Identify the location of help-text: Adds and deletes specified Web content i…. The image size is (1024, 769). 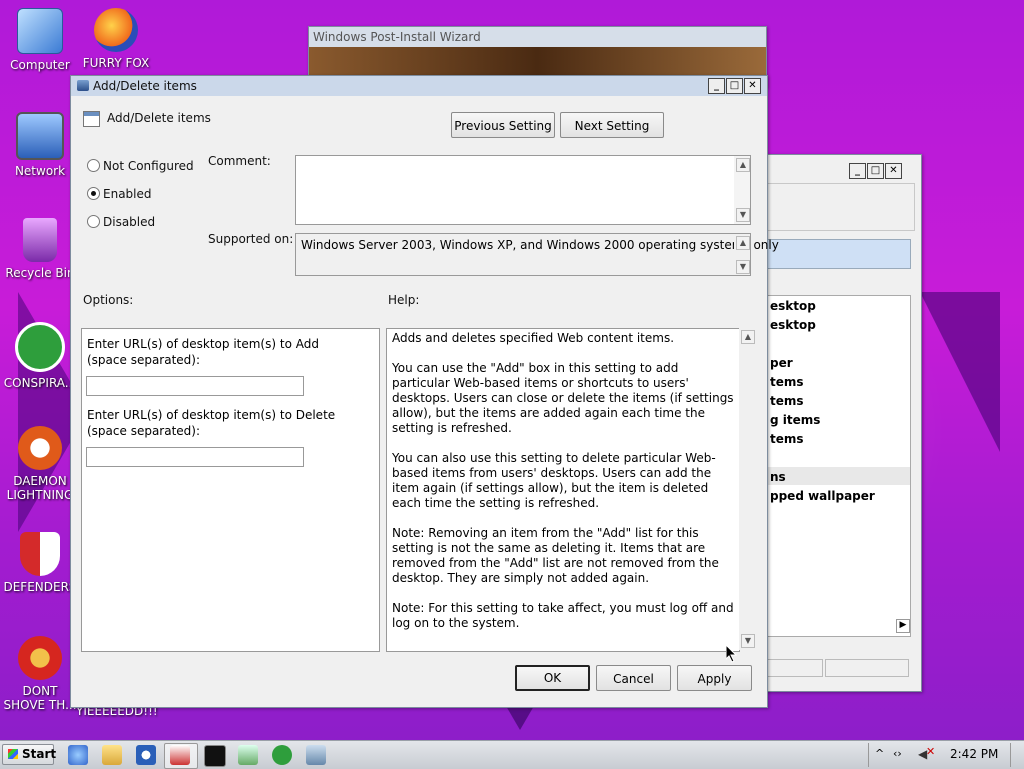
(565, 488).